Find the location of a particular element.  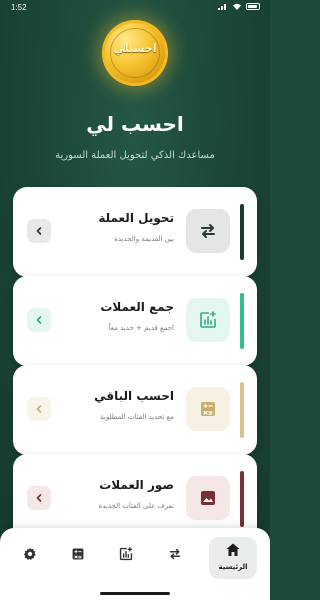

wifi-icon is located at coordinates (237, 6).